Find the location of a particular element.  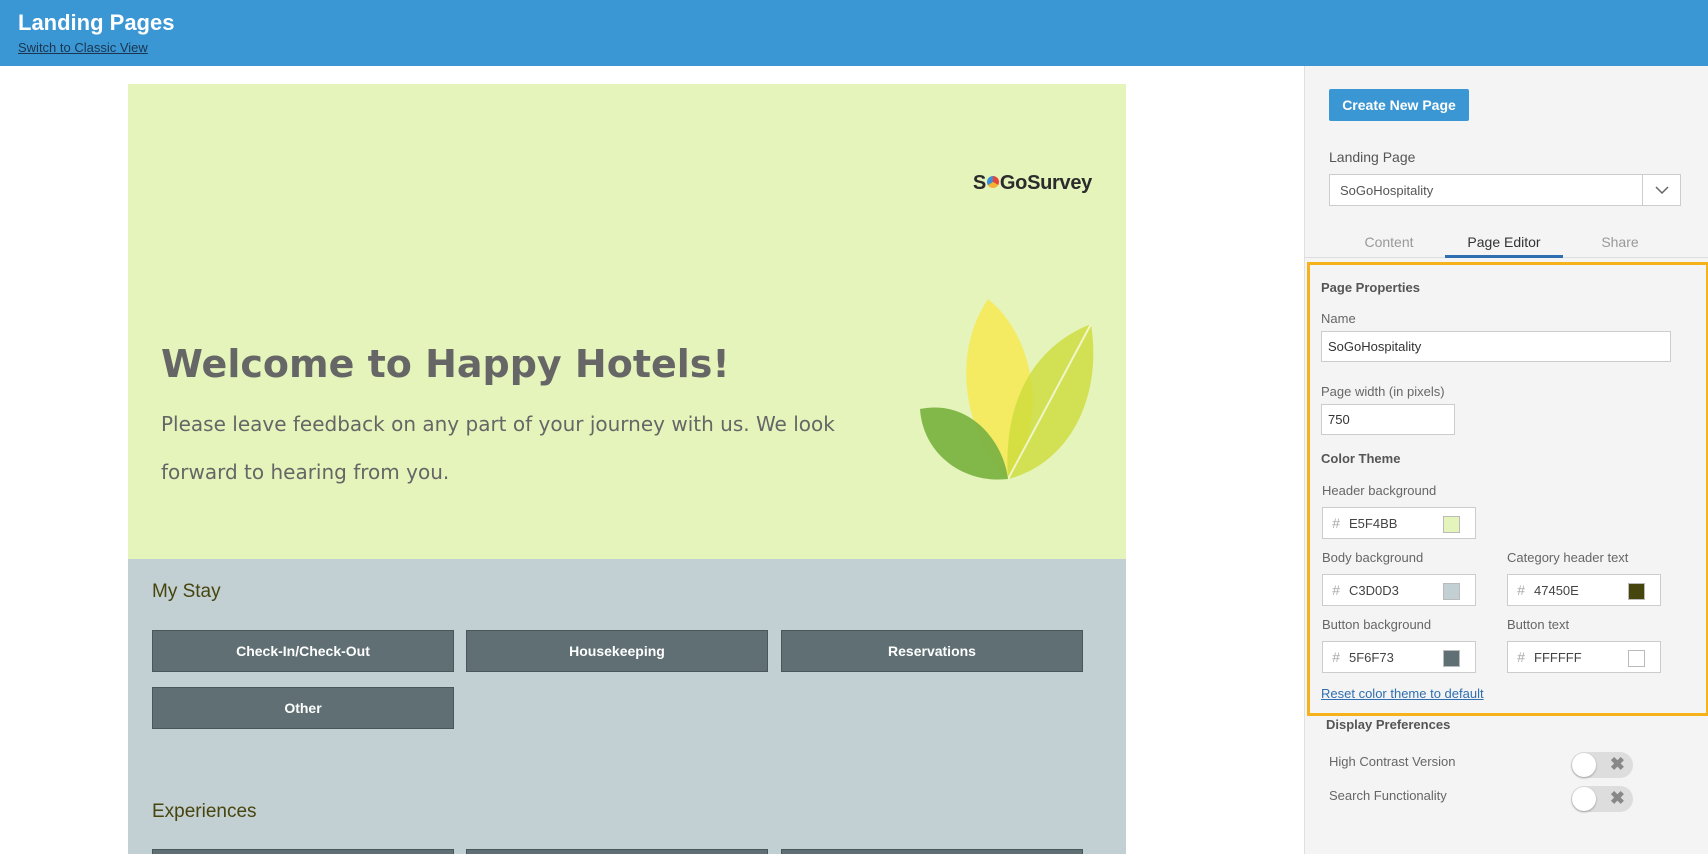

high-contrast-toggle: ✖ is located at coordinates (1602, 765).